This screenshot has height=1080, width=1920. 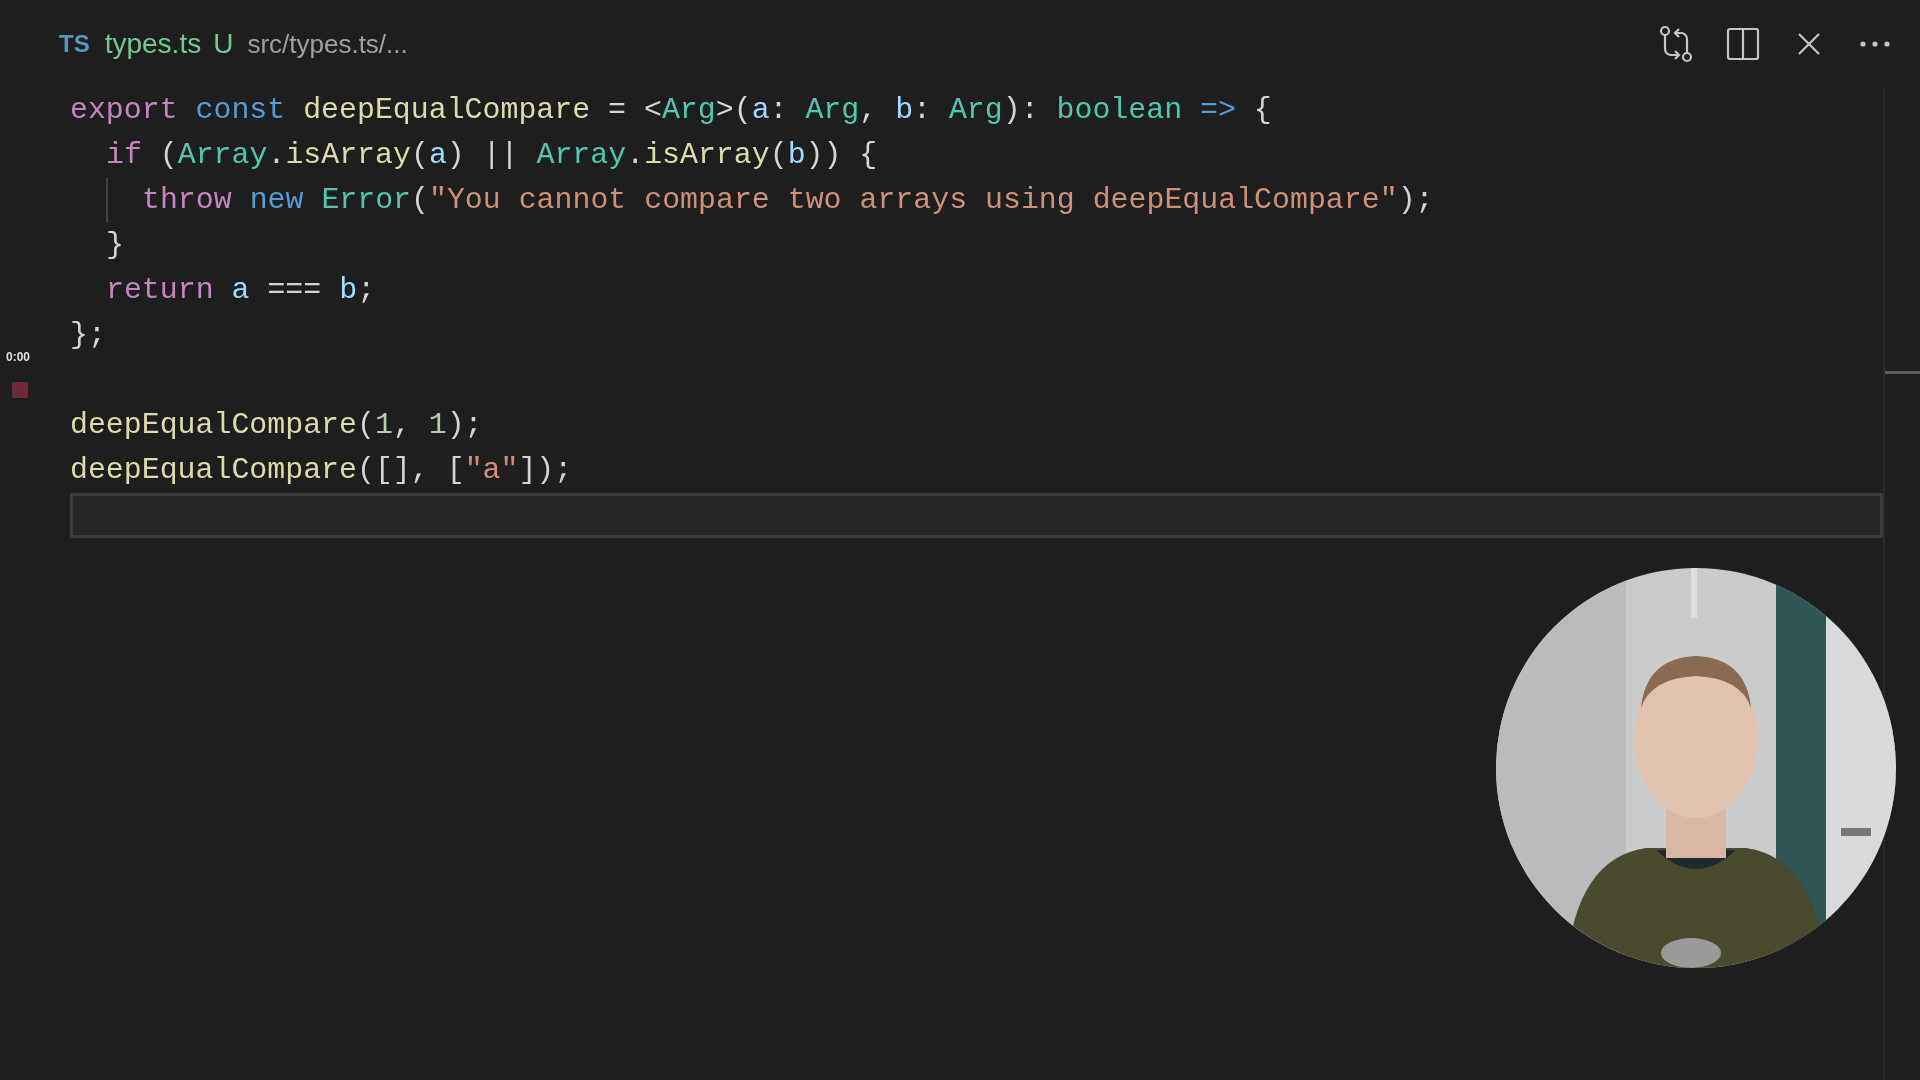 I want to click on language-label: TS, so click(x=74, y=44).